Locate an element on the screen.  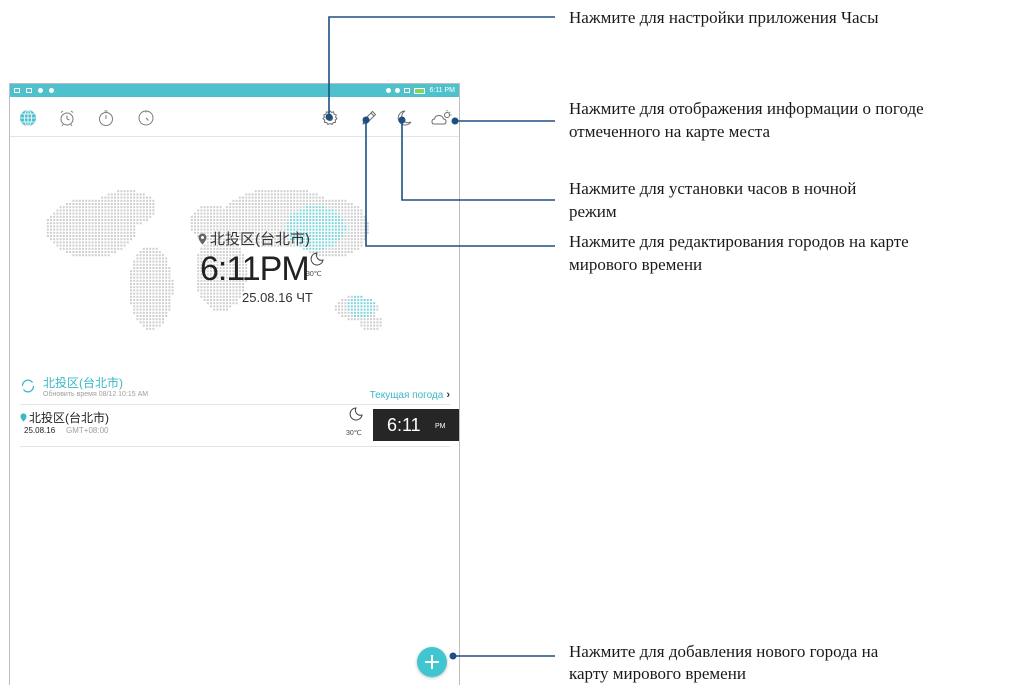
status-bar: 6:11 PM is located at coordinates (234, 90).